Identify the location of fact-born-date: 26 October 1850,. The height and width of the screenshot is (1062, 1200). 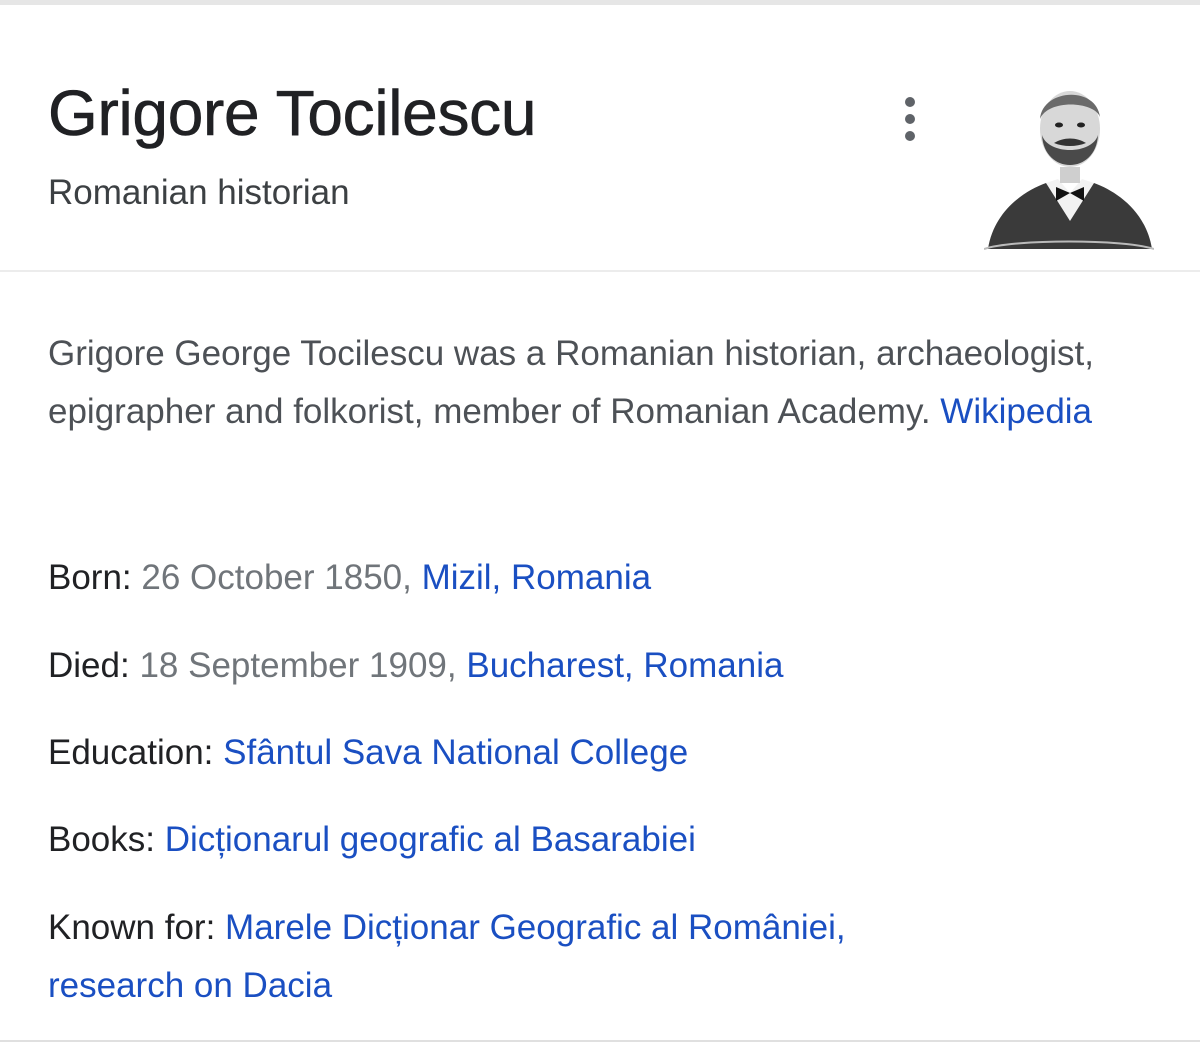
(276, 577).